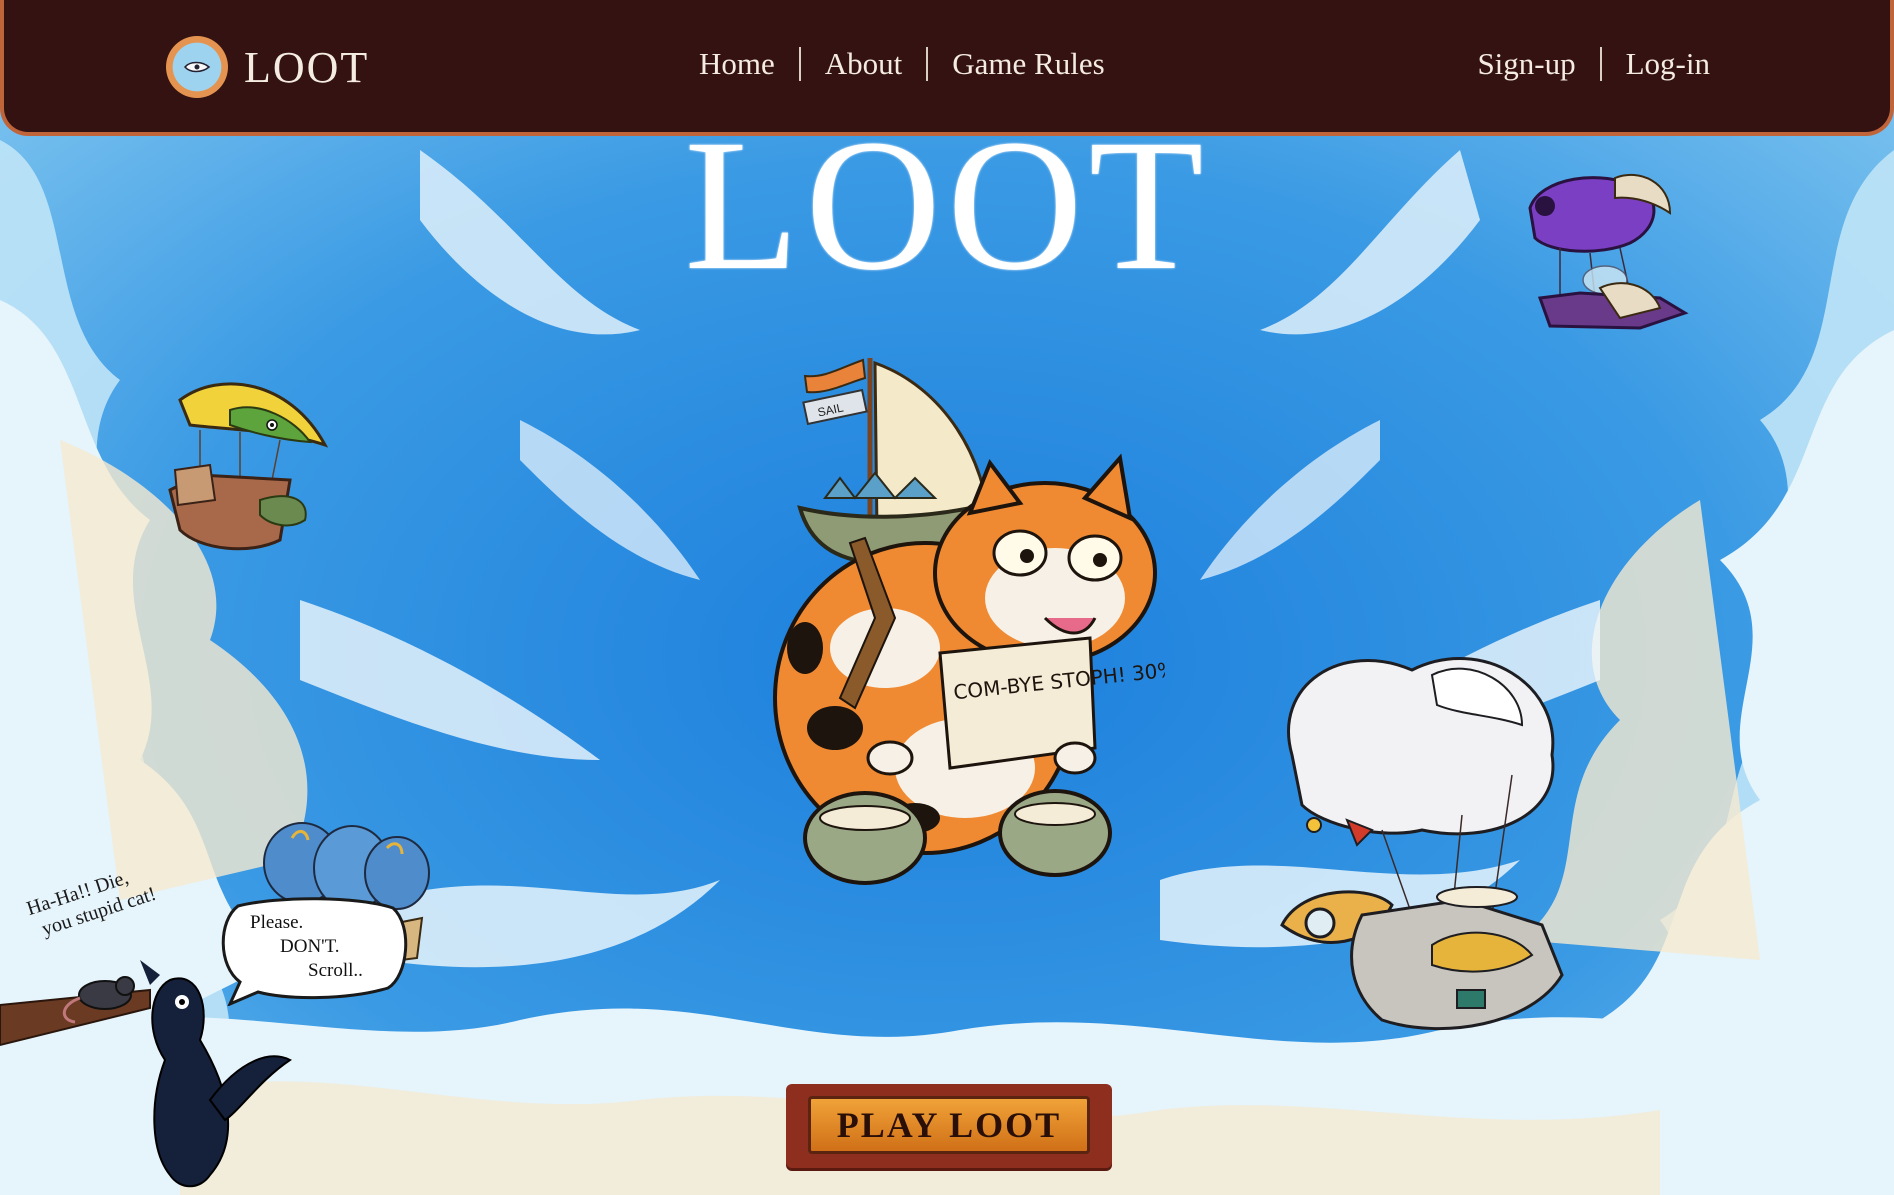 Image resolution: width=1894 pixels, height=1195 pixels. What do you see at coordinates (1422, 844) in the screenshot?
I see `chicken-airship-illustration` at bounding box center [1422, 844].